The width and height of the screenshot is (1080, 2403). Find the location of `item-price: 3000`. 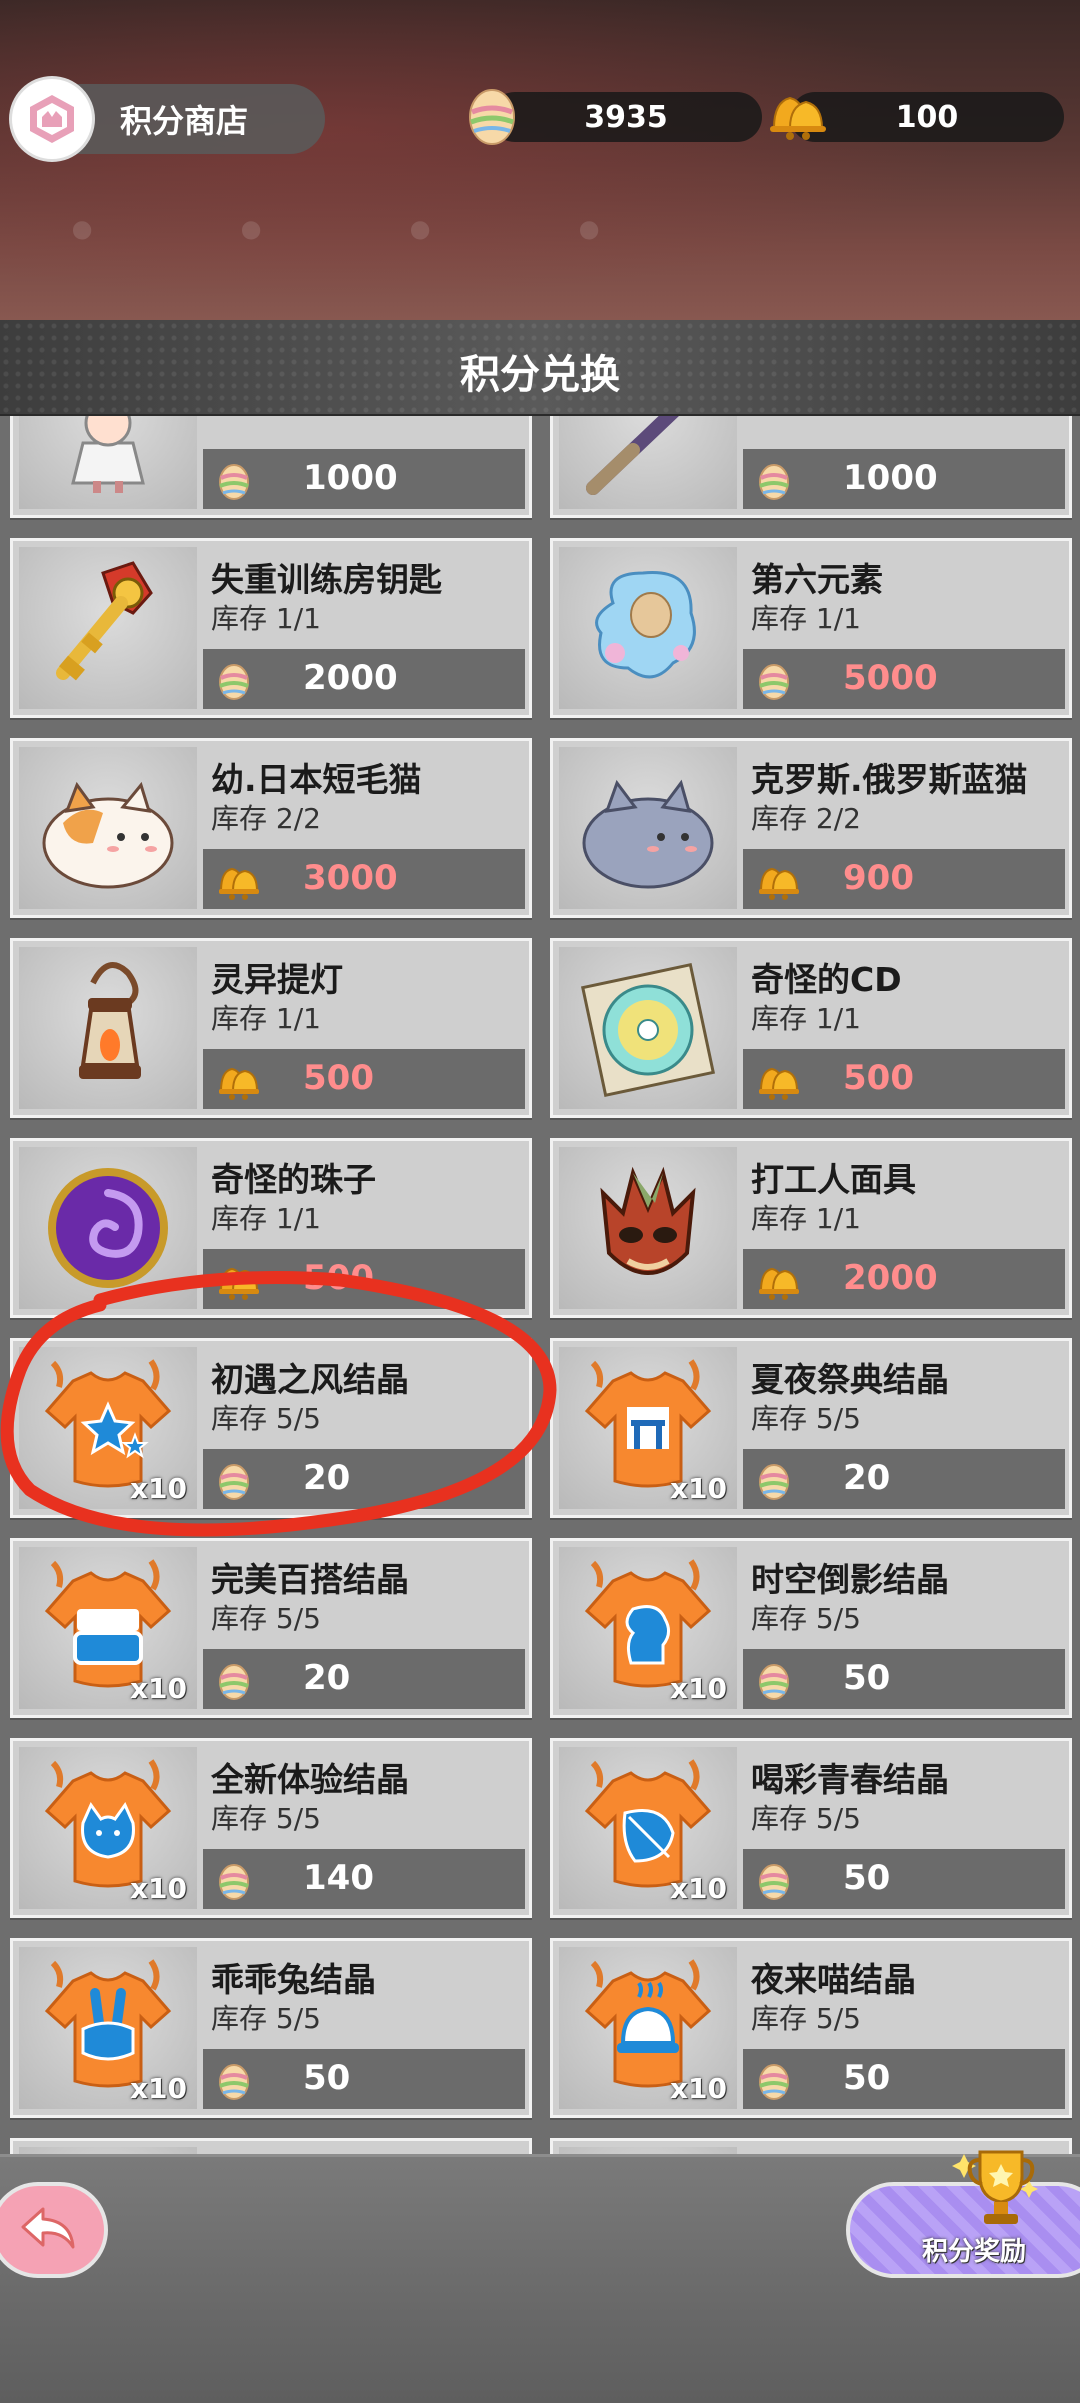

item-price: 3000 is located at coordinates (350, 878).